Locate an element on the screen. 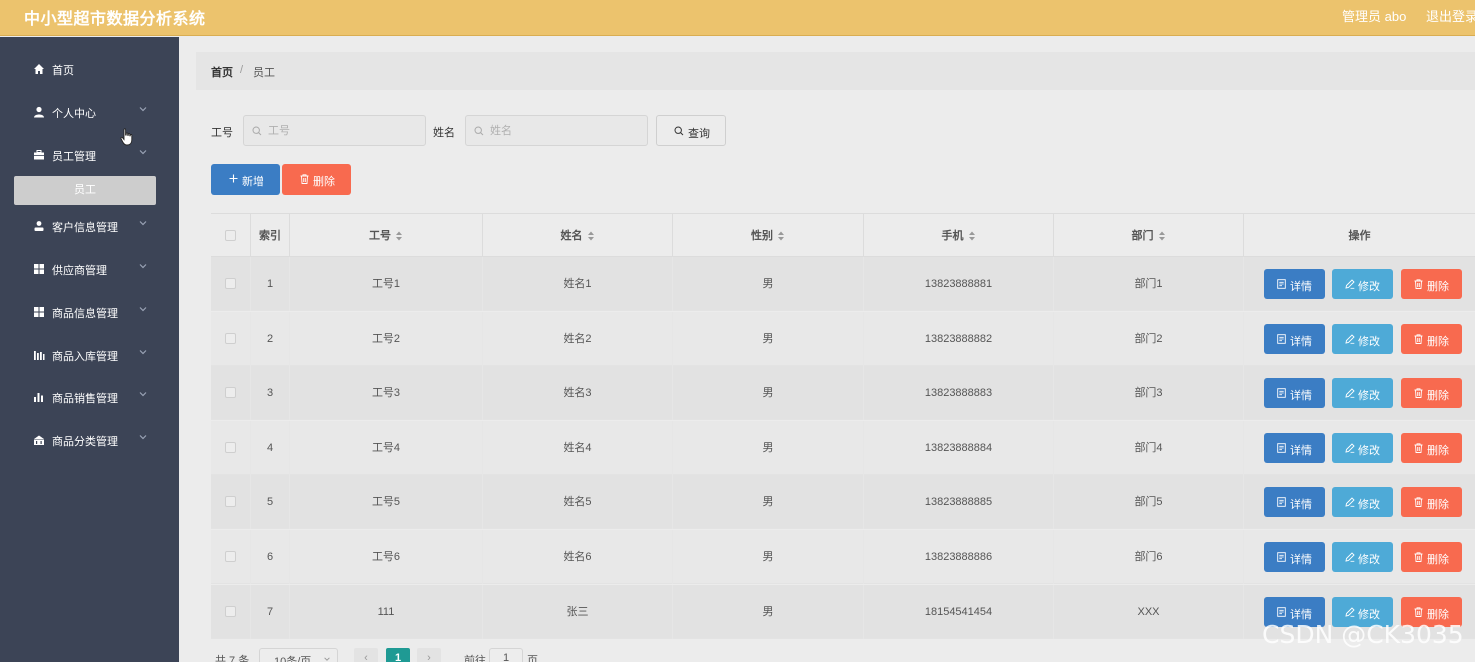 The width and height of the screenshot is (1475, 662). add-button: 新增 is located at coordinates (245, 179).